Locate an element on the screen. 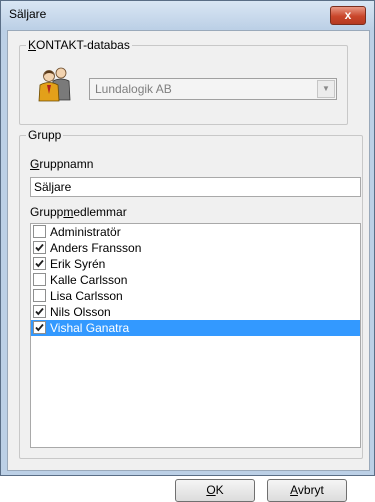 This screenshot has width=375, height=502. title-bar: Säljare x is located at coordinates (187, 15).